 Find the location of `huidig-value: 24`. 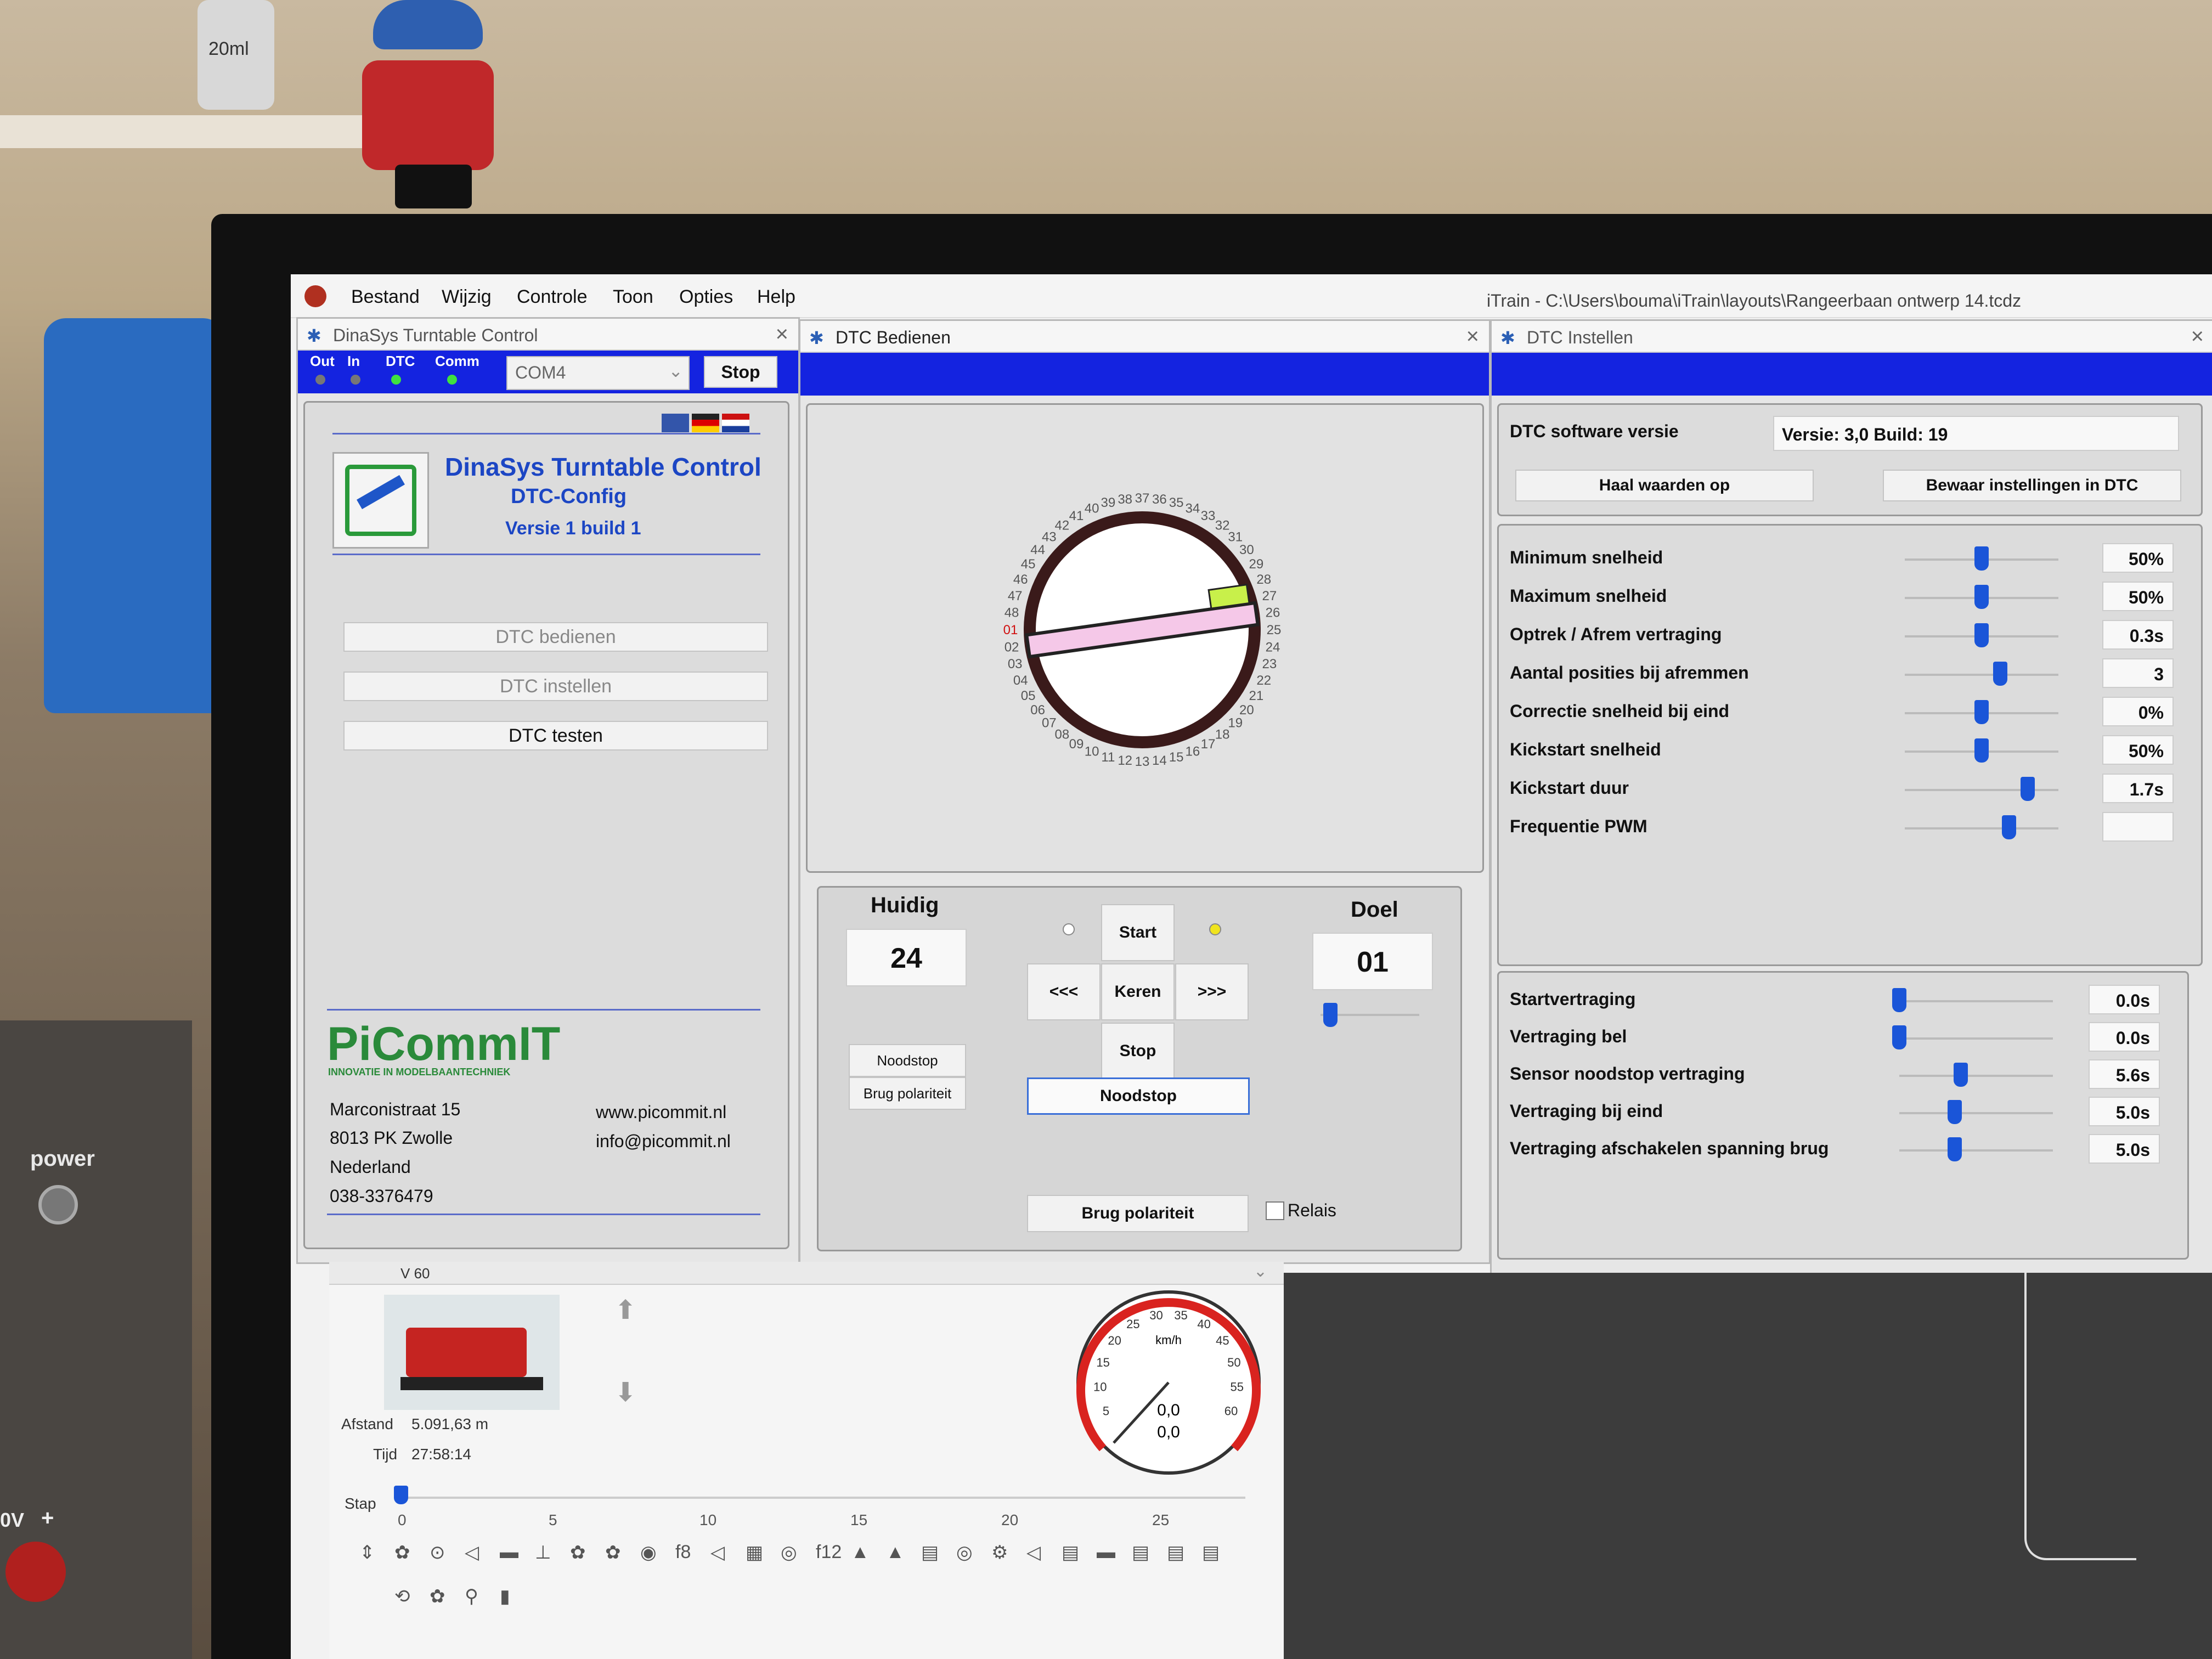

huidig-value: 24 is located at coordinates (907, 957).